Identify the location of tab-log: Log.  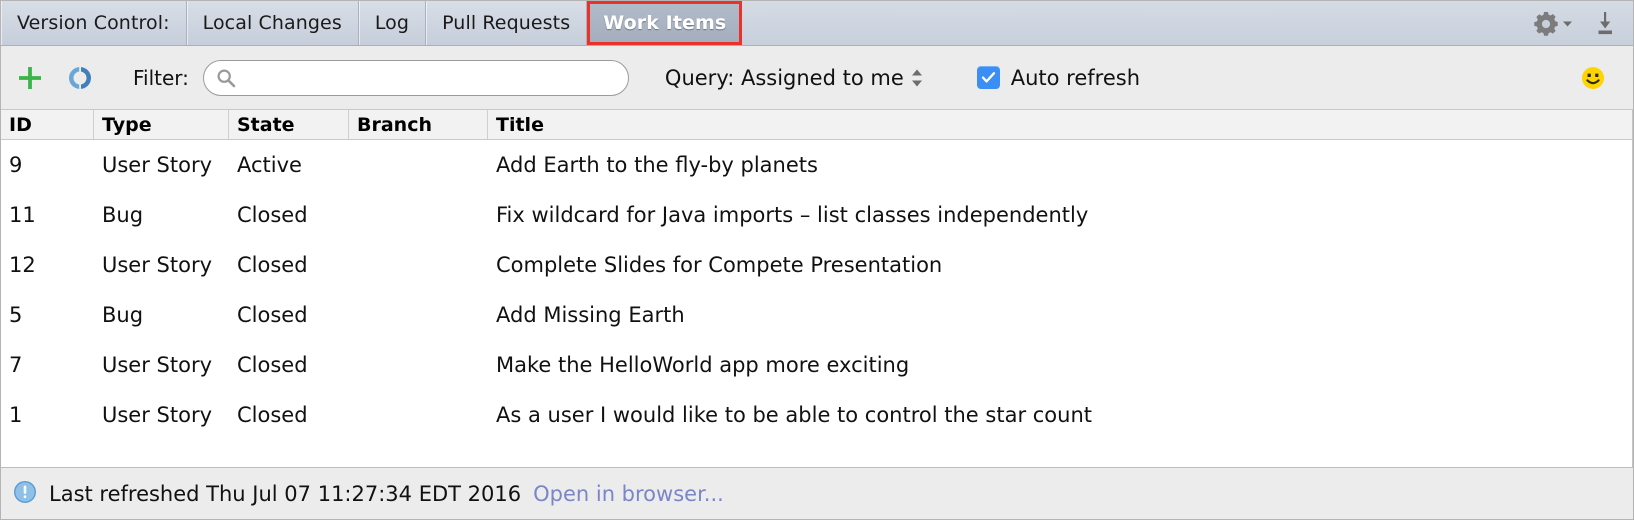
(392, 23).